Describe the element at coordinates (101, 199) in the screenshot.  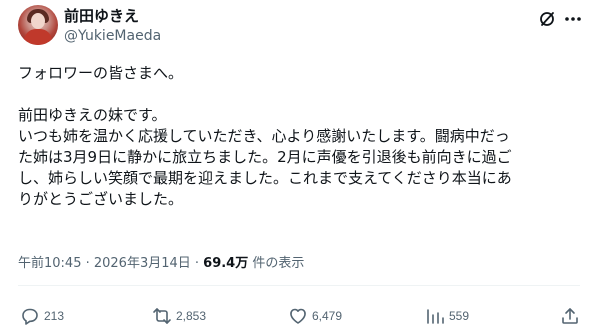
I see `post-line: りがとうございました。` at that location.